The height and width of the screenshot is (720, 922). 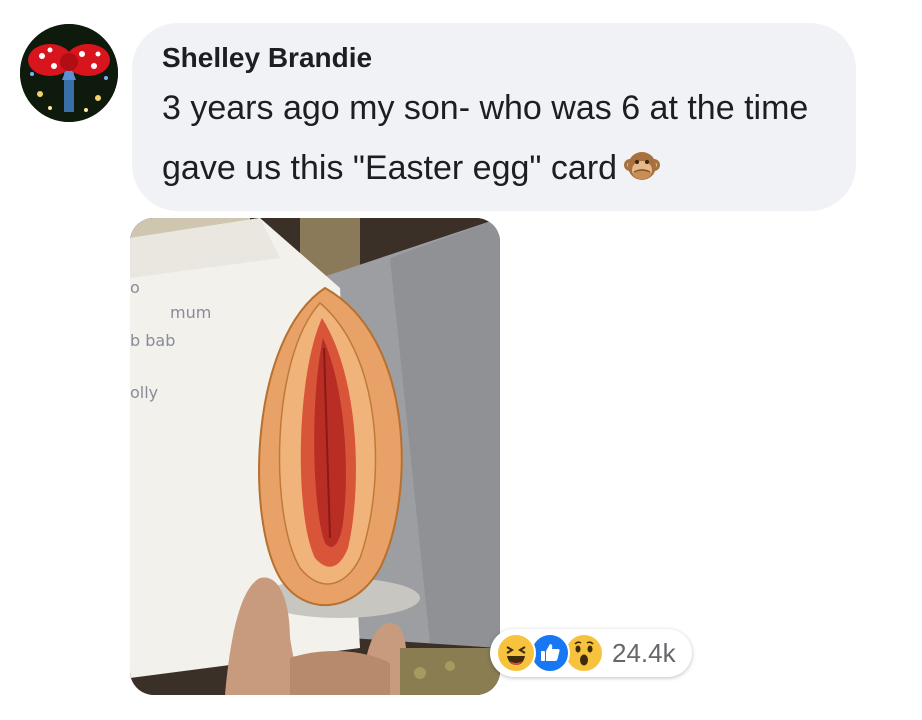 What do you see at coordinates (152, 340) in the screenshot?
I see `card-handwriting-line: b bab` at bounding box center [152, 340].